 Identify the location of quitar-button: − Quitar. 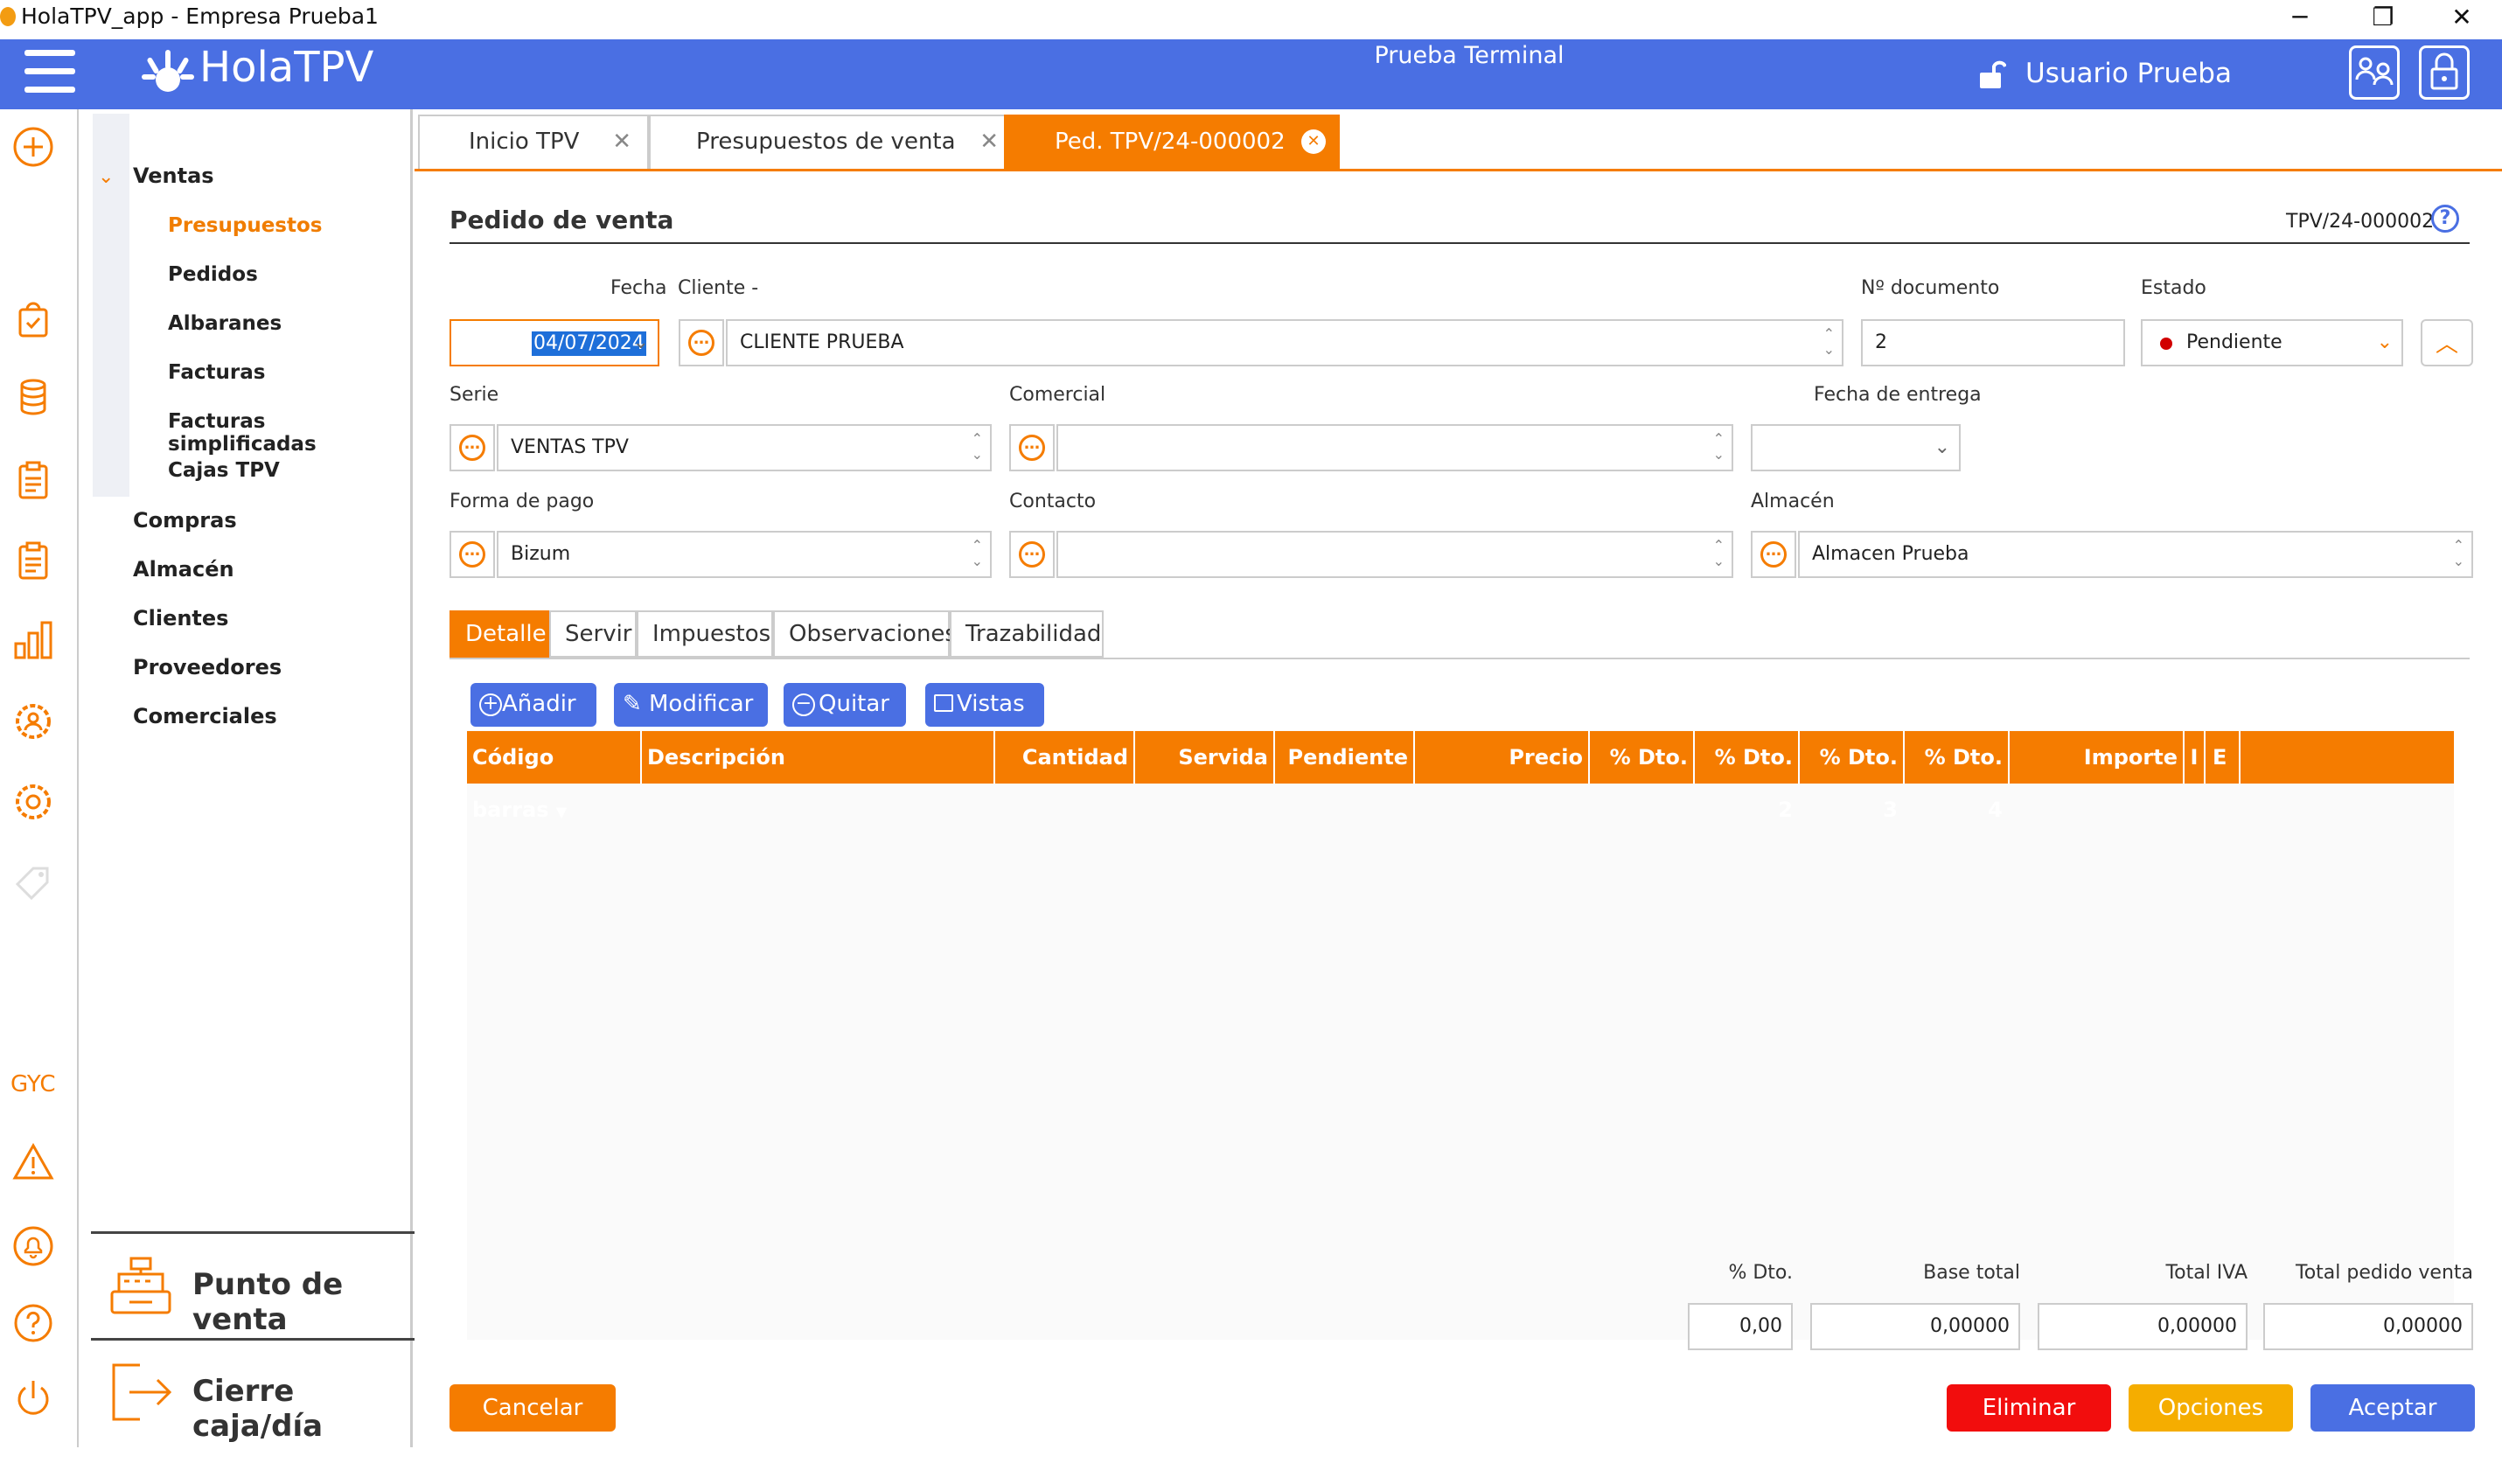
(845, 705).